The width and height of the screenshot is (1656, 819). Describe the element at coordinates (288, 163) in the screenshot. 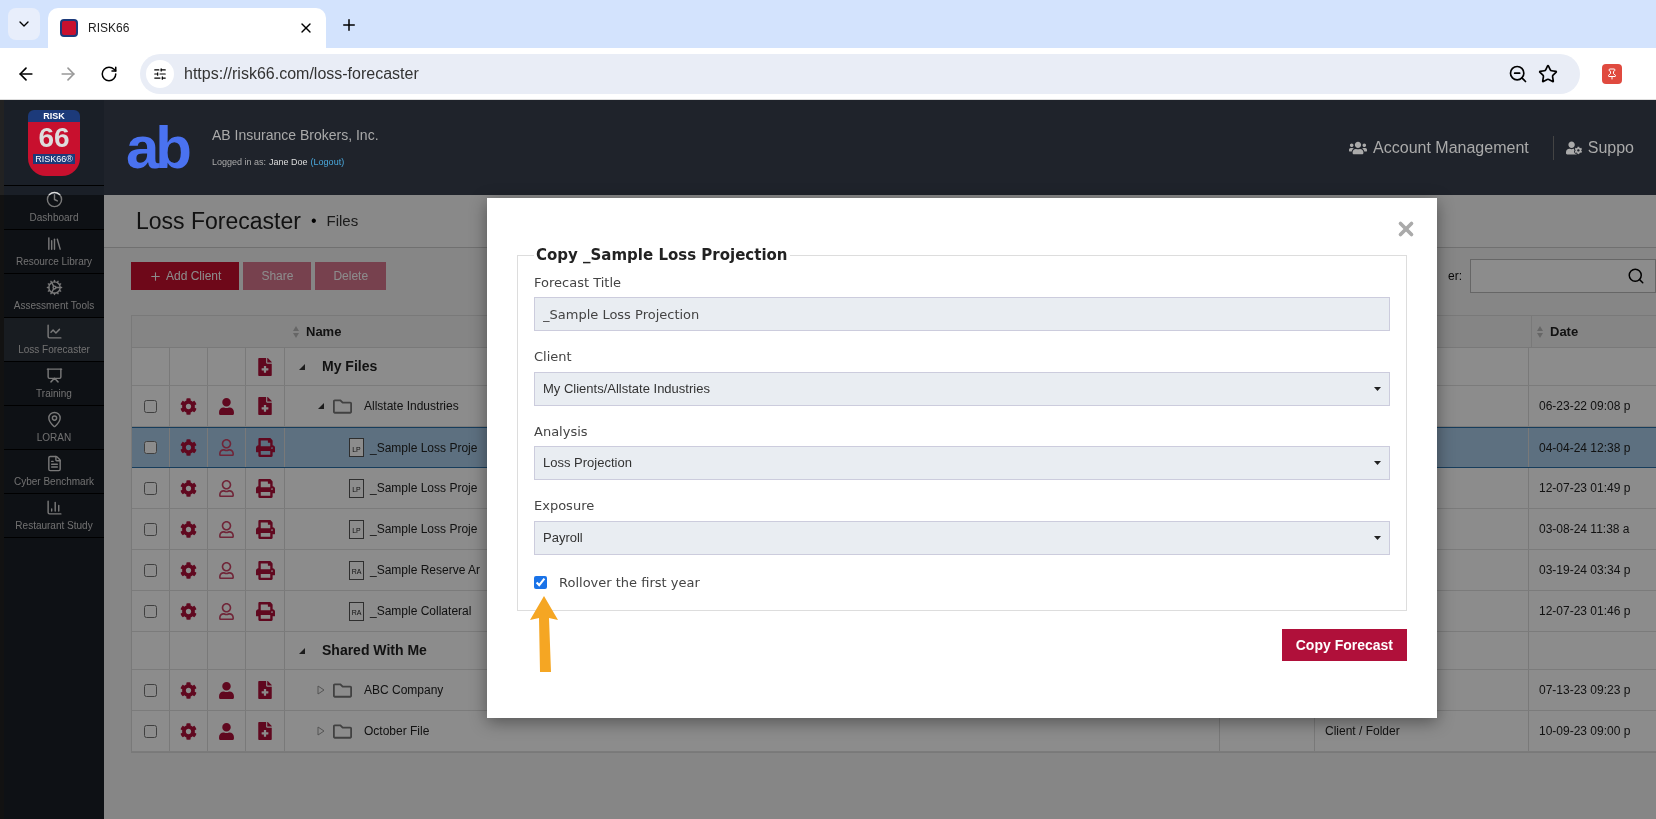

I see `user-name: Jane Doe` at that location.